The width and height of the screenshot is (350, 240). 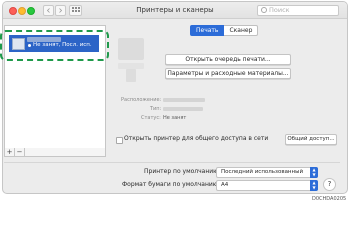 I want to click on default-printer-select: Последний использованный ▲ ▼, so click(x=267, y=172).